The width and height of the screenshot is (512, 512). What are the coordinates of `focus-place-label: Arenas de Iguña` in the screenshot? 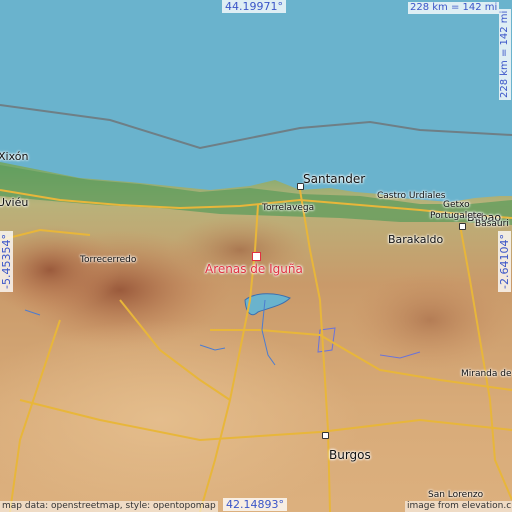 It's located at (254, 269).